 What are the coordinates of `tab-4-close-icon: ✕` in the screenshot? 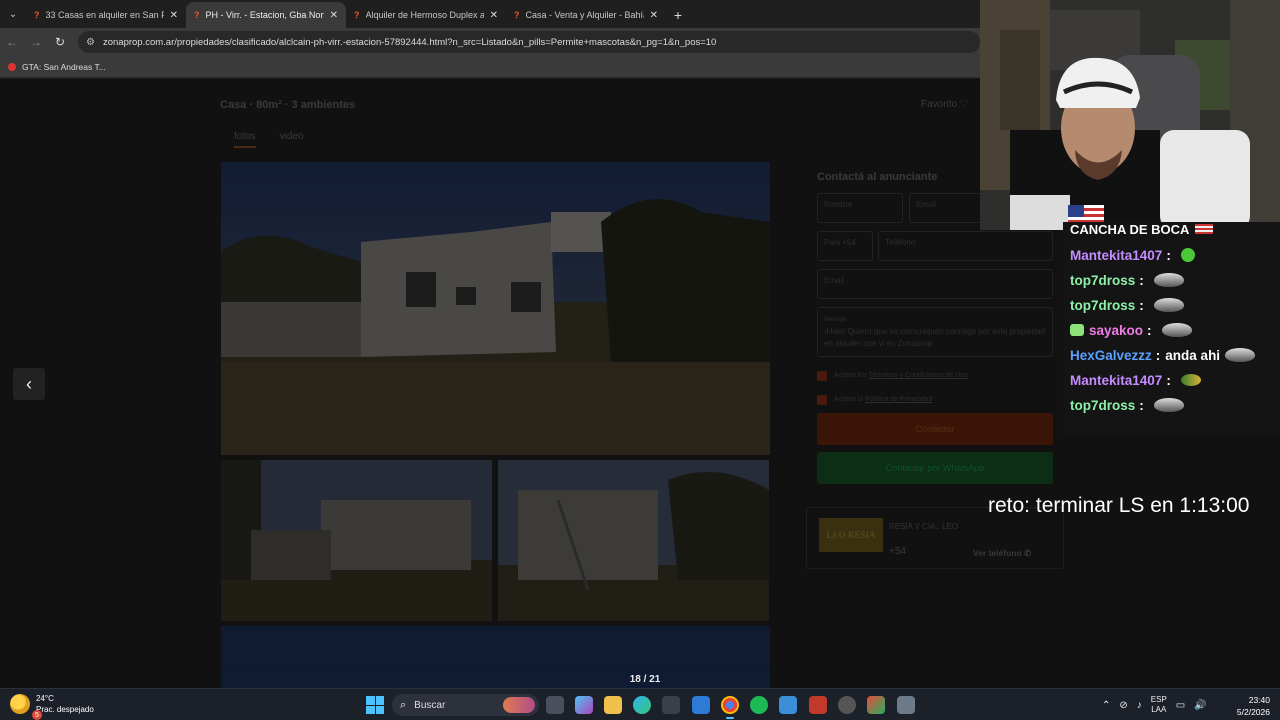 It's located at (654, 15).